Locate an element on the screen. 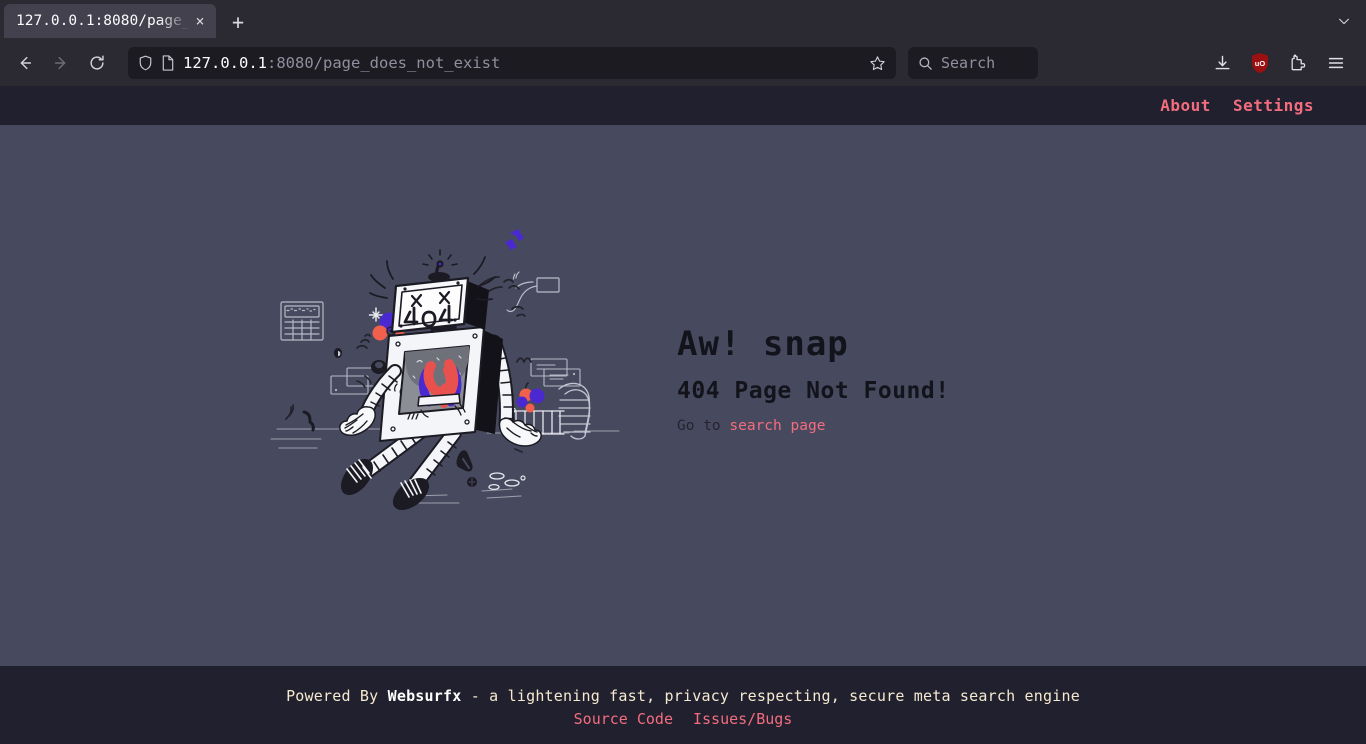 The height and width of the screenshot is (744, 1366). address-bar: 127.0.0.1:8080/page_does_not_exist is located at coordinates (512, 63).